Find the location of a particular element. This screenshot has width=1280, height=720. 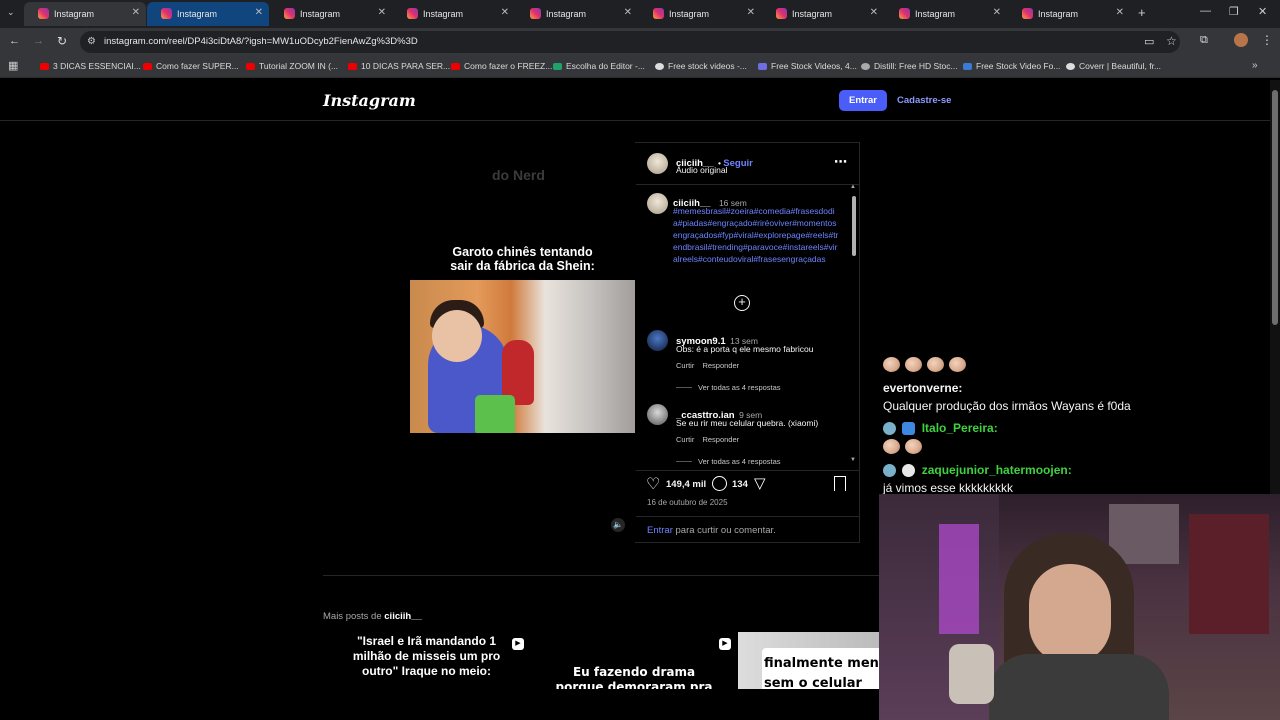

thumbnail-caption: finalmente men sem o celular is located at coordinates (821, 672).